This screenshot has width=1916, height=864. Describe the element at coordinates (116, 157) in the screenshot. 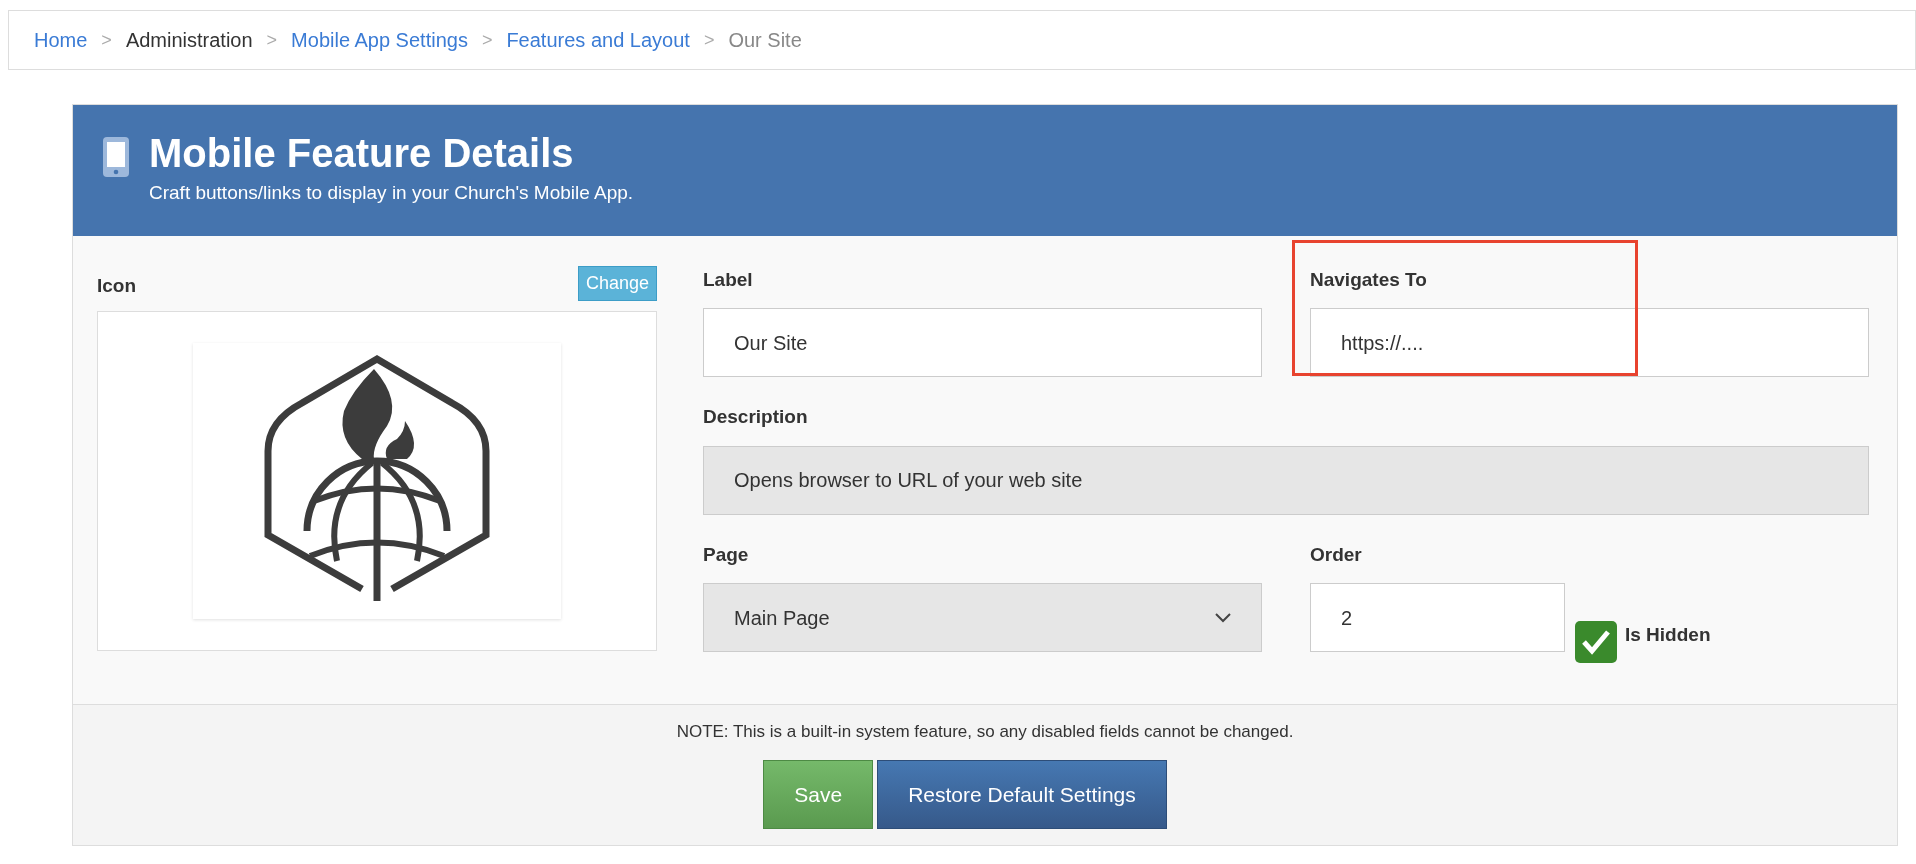

I see `mobile-phone-icon` at that location.